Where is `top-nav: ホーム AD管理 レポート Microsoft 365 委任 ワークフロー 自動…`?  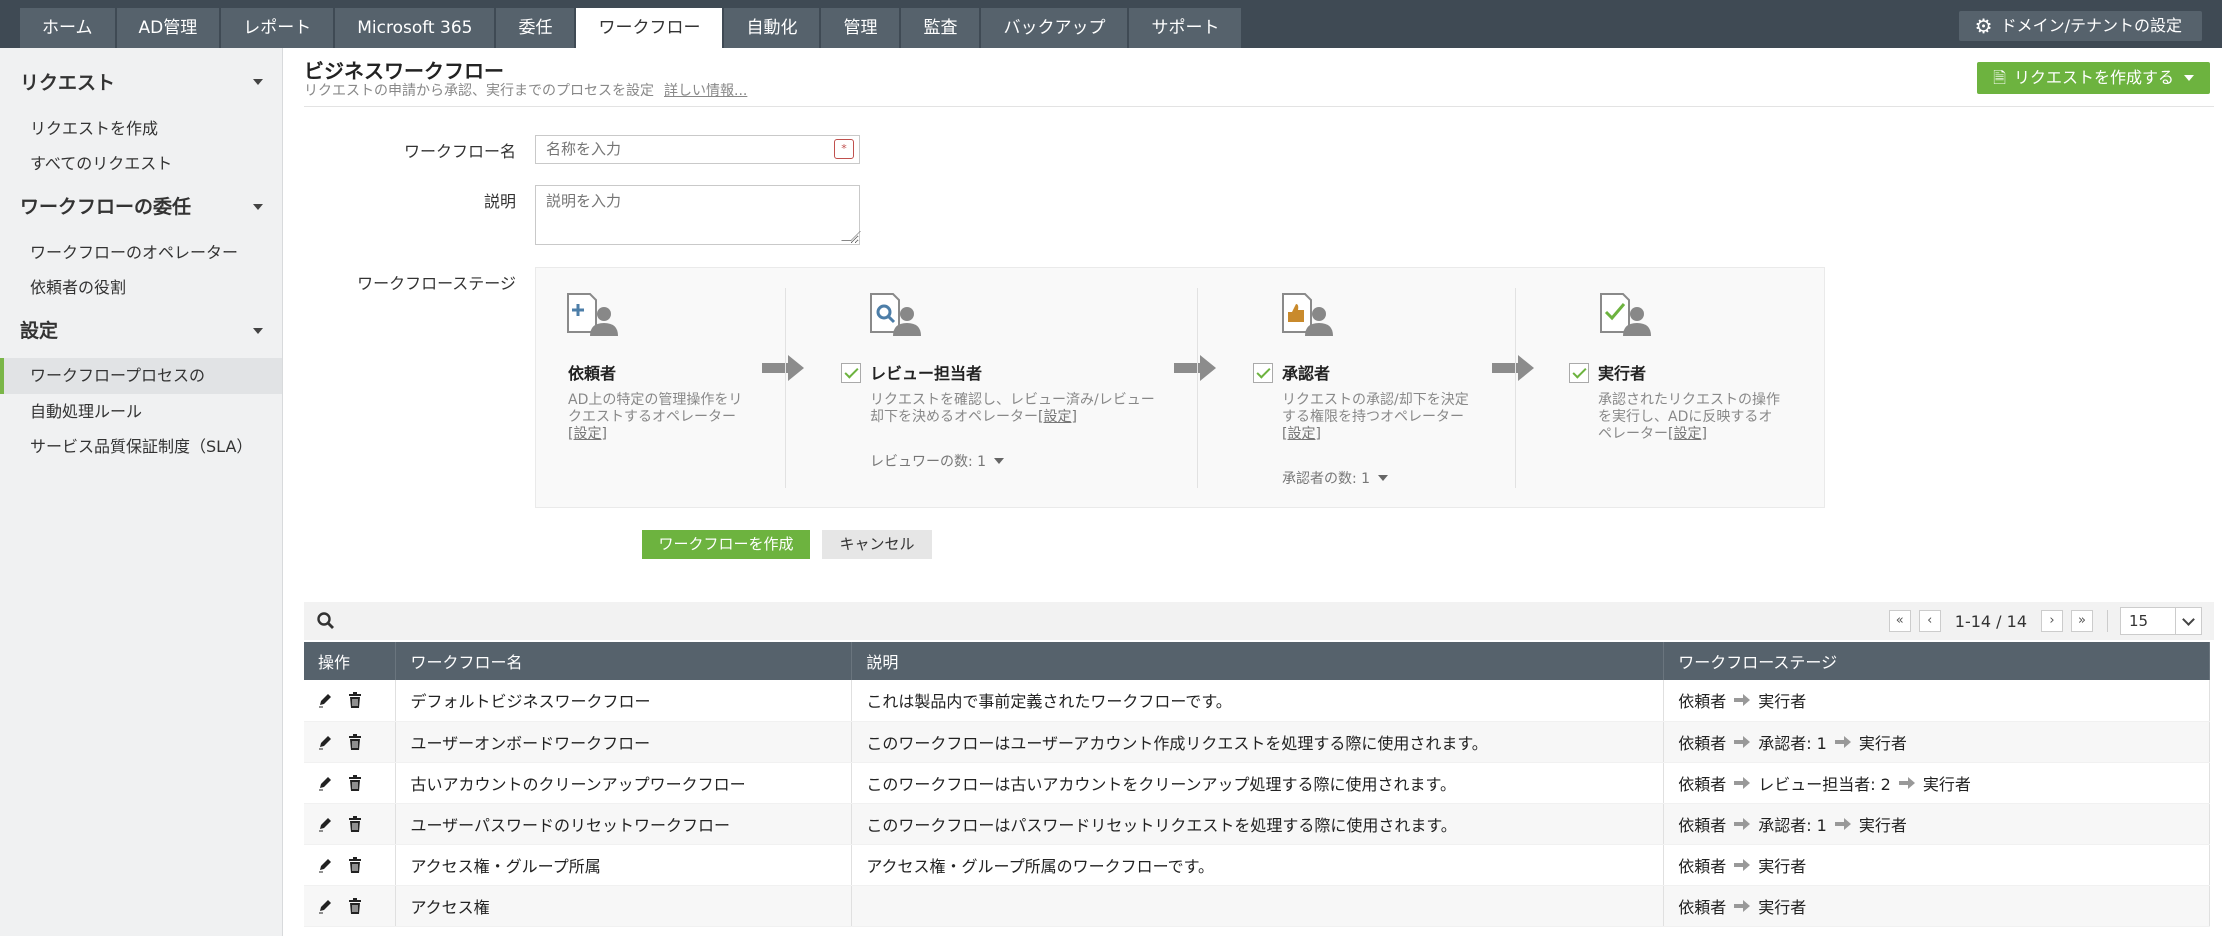 top-nav: ホーム AD管理 レポート Microsoft 365 委任 ワークフロー 自動… is located at coordinates (1111, 24).